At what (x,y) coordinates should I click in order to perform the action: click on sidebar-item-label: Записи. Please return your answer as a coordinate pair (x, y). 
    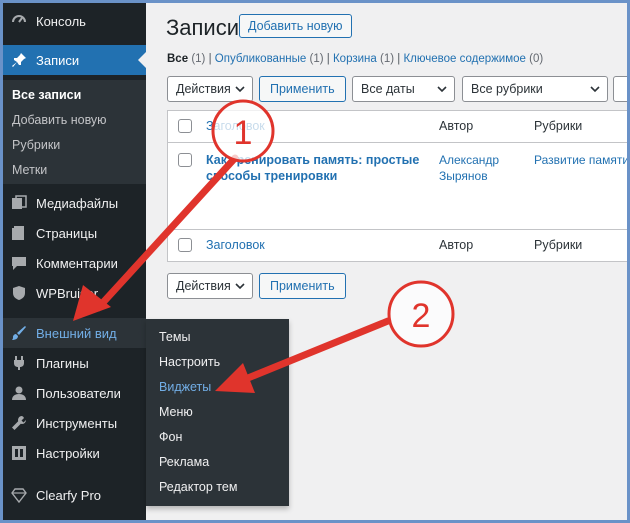
    Looking at the image, I should click on (58, 60).